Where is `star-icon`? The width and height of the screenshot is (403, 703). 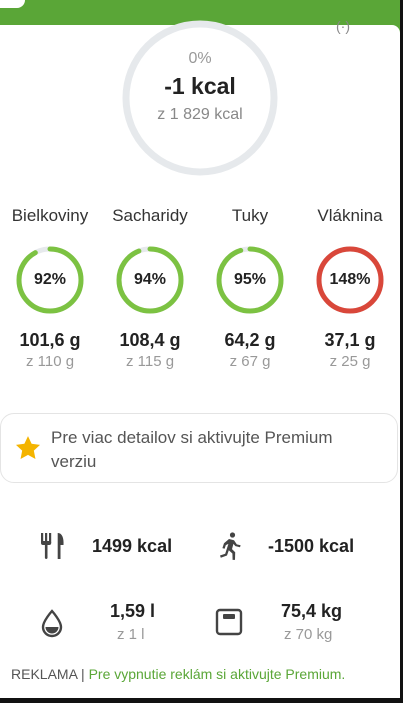 star-icon is located at coordinates (28, 447).